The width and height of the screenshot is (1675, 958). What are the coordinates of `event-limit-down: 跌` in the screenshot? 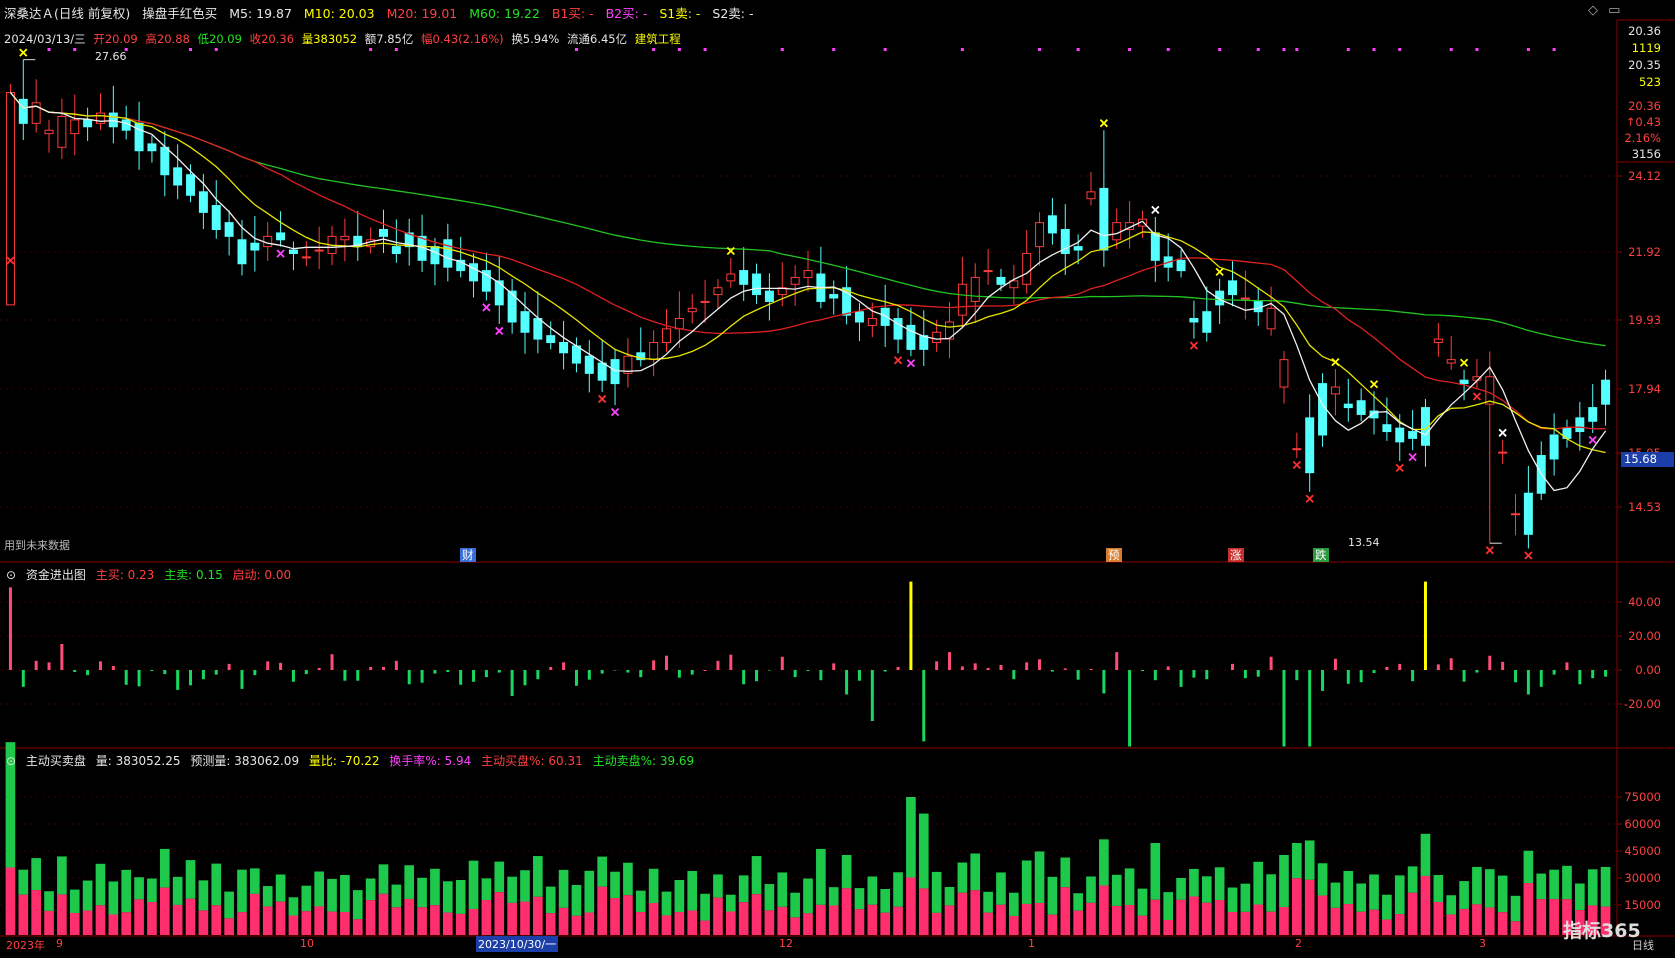 It's located at (1321, 555).